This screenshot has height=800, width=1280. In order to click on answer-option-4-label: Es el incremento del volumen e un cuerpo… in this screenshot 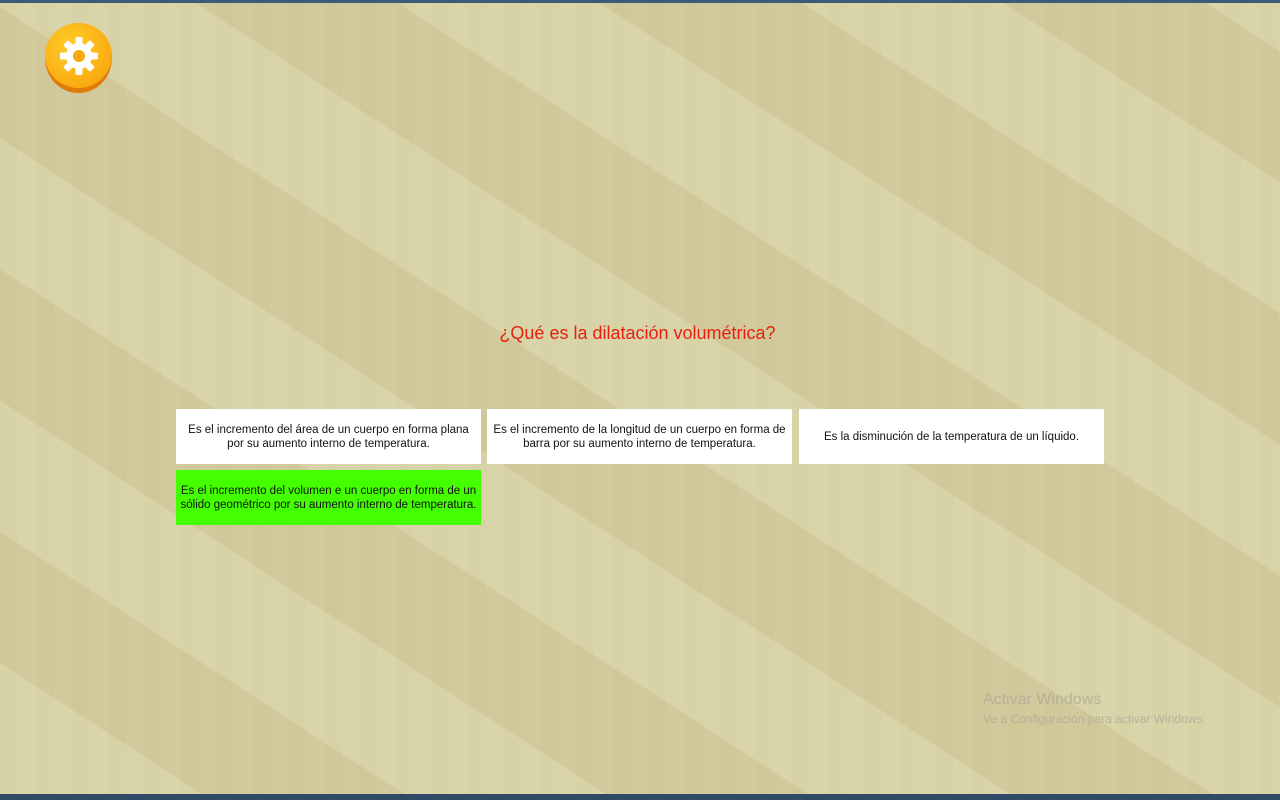, I will do `click(328, 497)`.